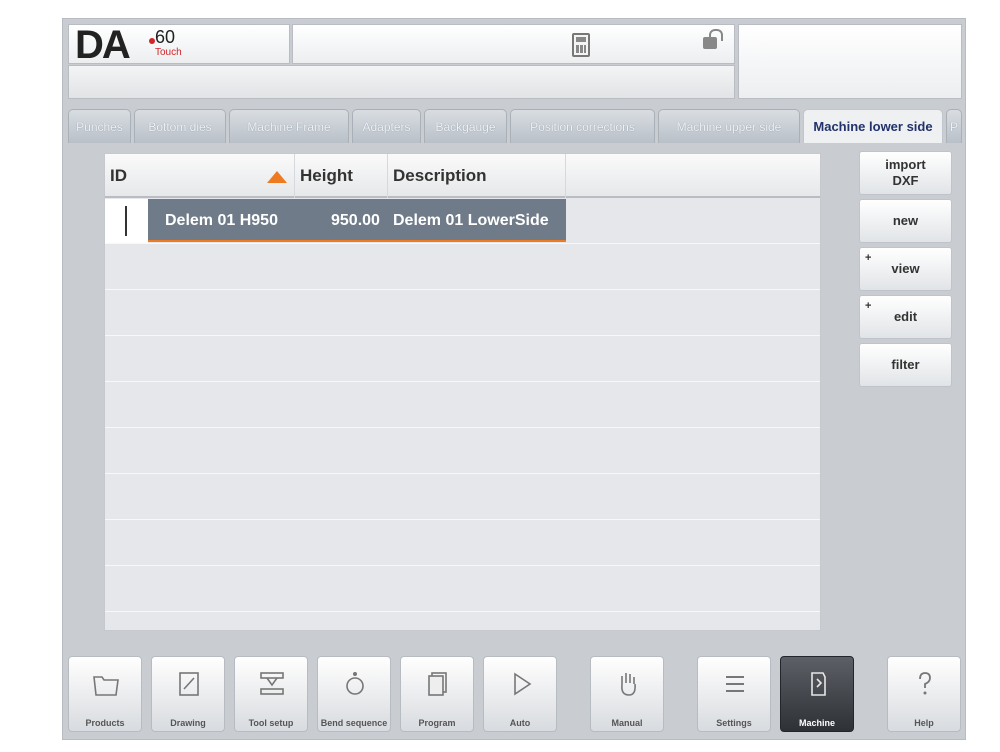 This screenshot has height=752, width=1000. What do you see at coordinates (106, 686) in the screenshot?
I see `folder-icon` at bounding box center [106, 686].